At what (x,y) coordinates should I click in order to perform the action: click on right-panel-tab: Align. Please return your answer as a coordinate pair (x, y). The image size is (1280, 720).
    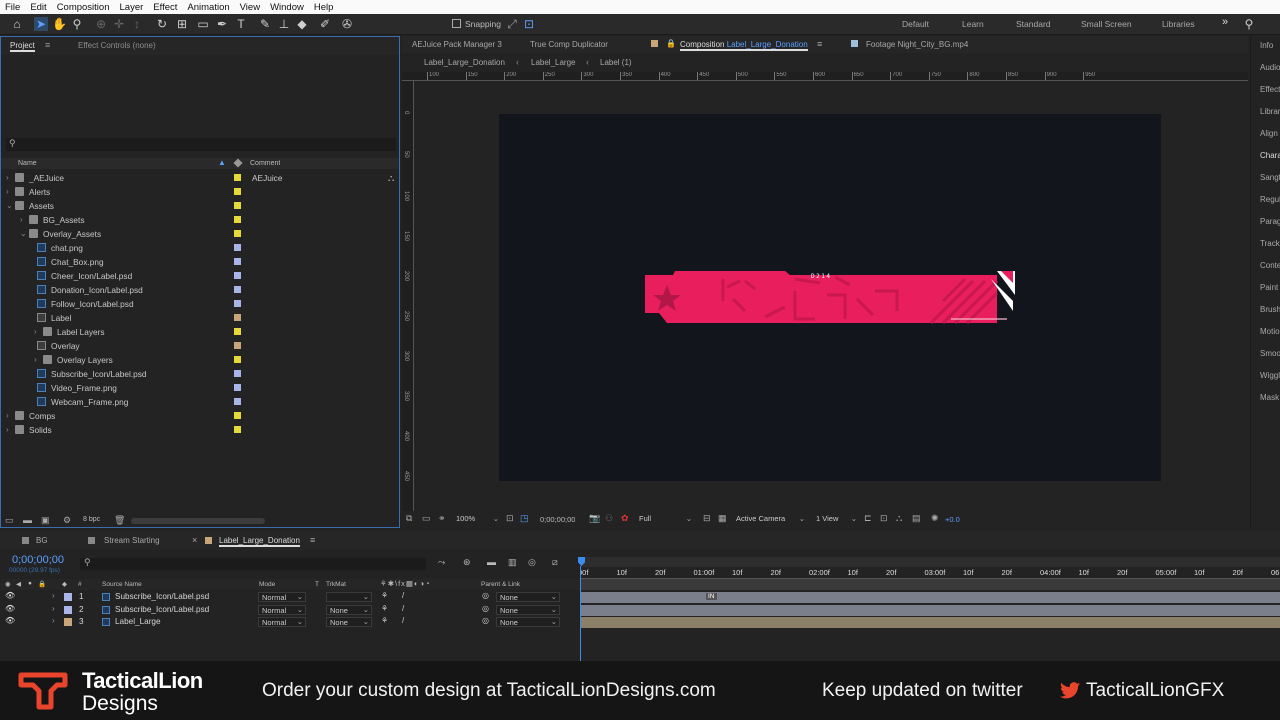
    Looking at the image, I should click on (1269, 133).